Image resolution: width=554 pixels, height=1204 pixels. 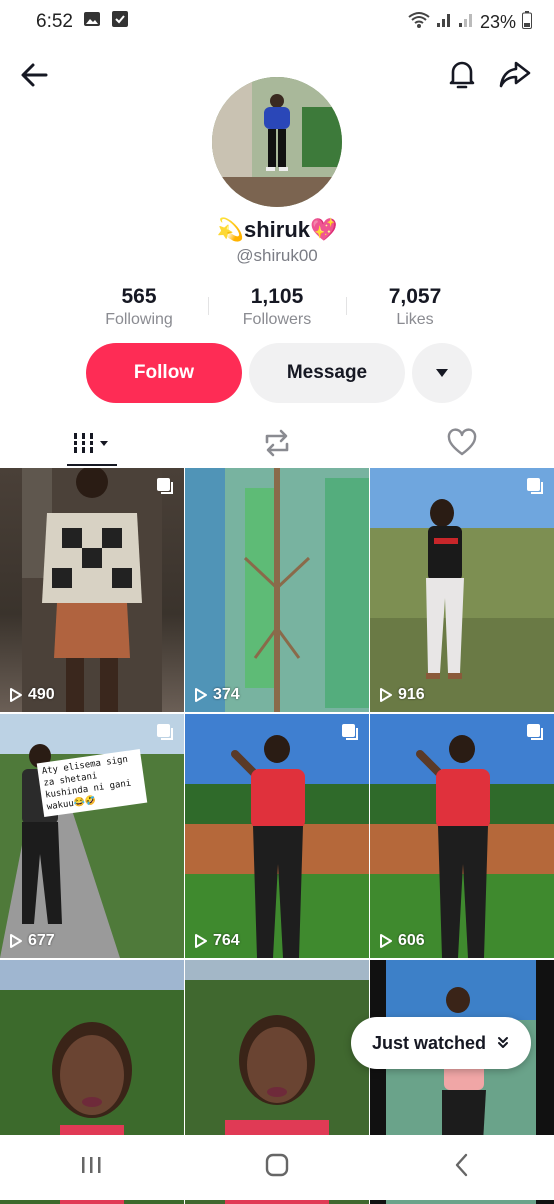 I want to click on avatar-image, so click(x=277, y=142).